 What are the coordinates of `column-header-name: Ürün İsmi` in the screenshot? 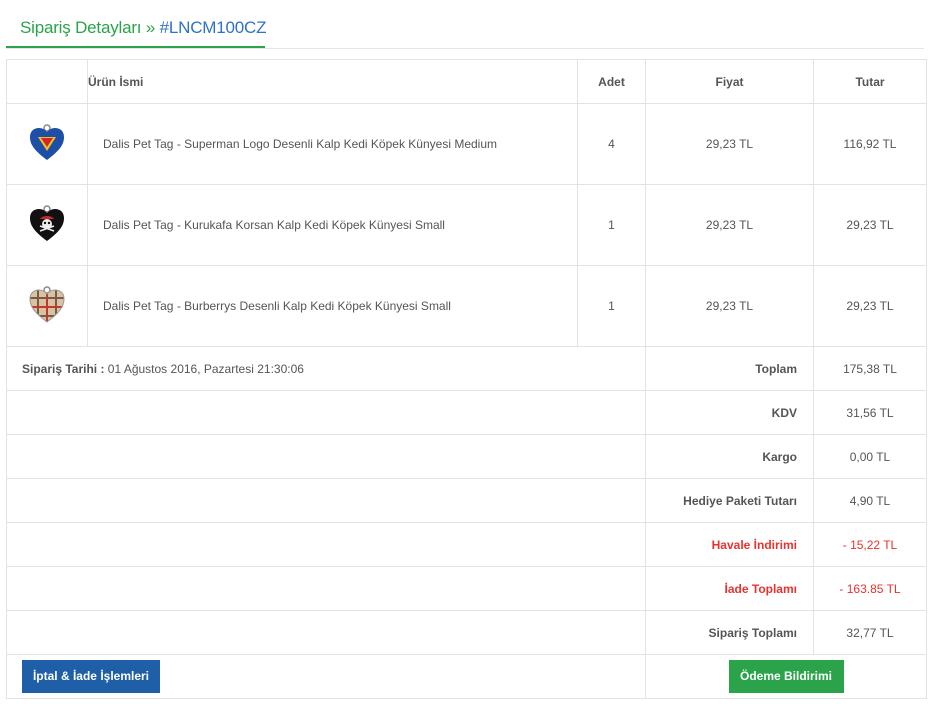 It's located at (332, 81).